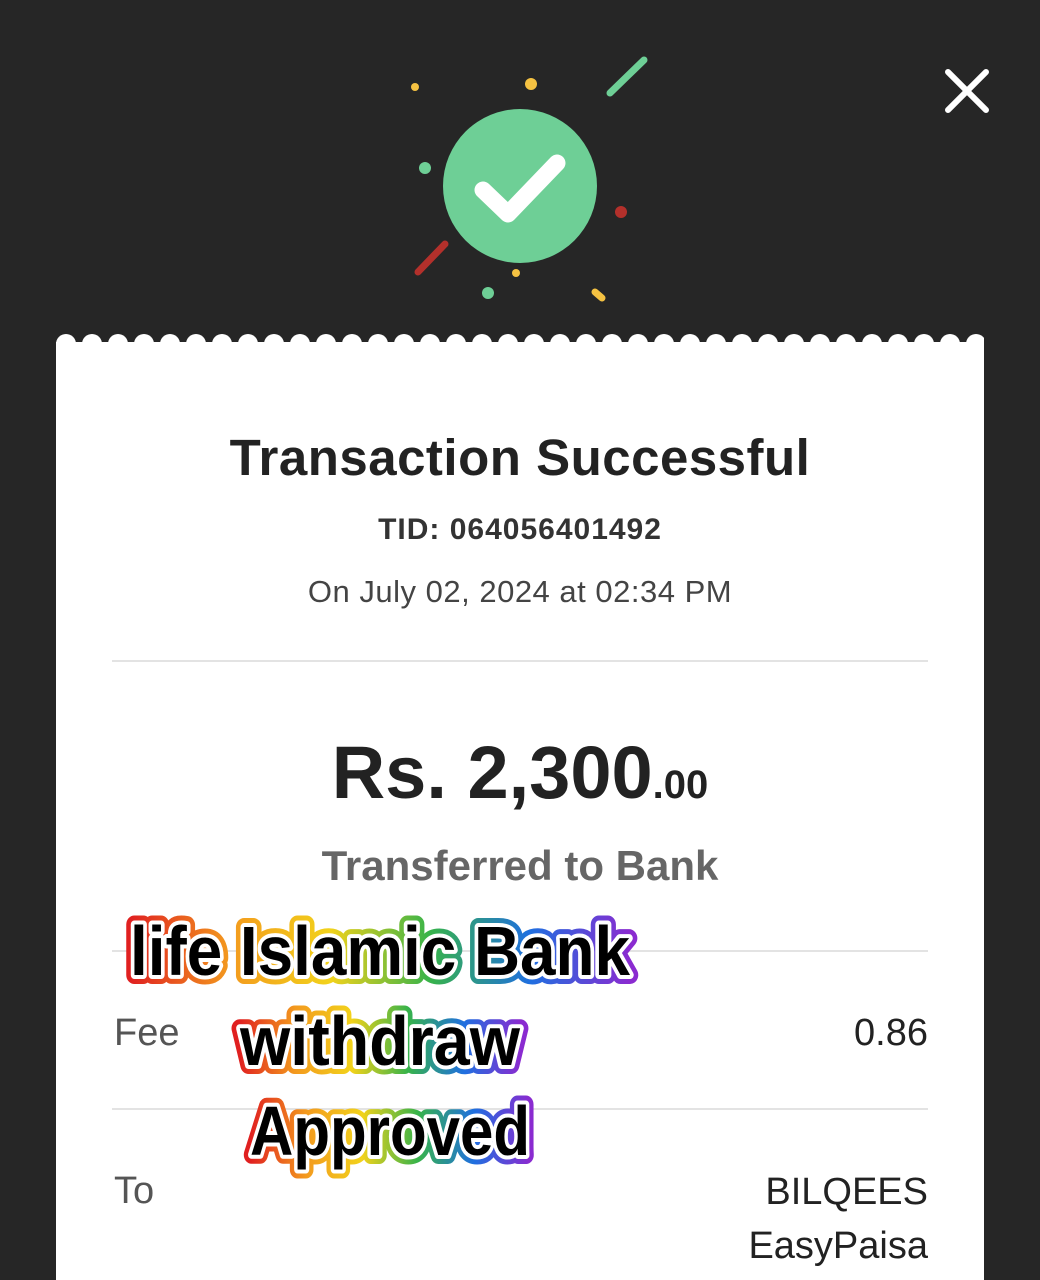 The width and height of the screenshot is (1040, 1280). What do you see at coordinates (520, 591) in the screenshot?
I see `transaction-date: On July 02, 2024 at 02:34 PM` at bounding box center [520, 591].